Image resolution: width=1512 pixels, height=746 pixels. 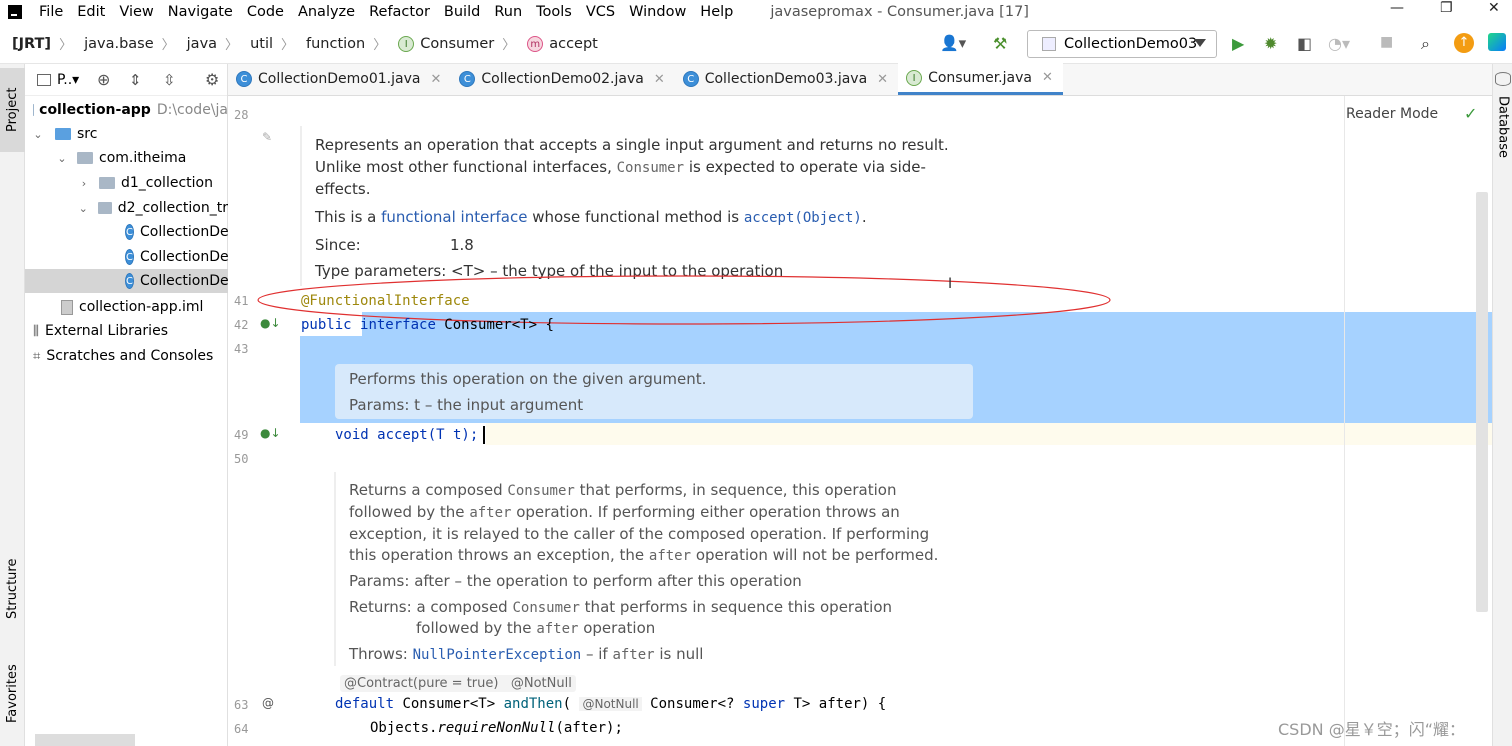 What do you see at coordinates (716, 12) in the screenshot?
I see `menu-help: Help` at bounding box center [716, 12].